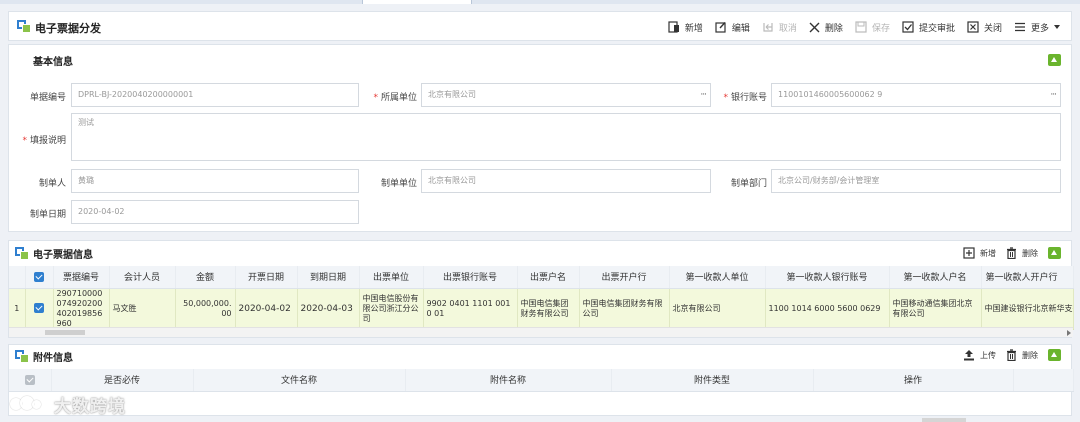 Image resolution: width=1080 pixels, height=422 pixels. I want to click on menu-icon, so click(1019, 27).